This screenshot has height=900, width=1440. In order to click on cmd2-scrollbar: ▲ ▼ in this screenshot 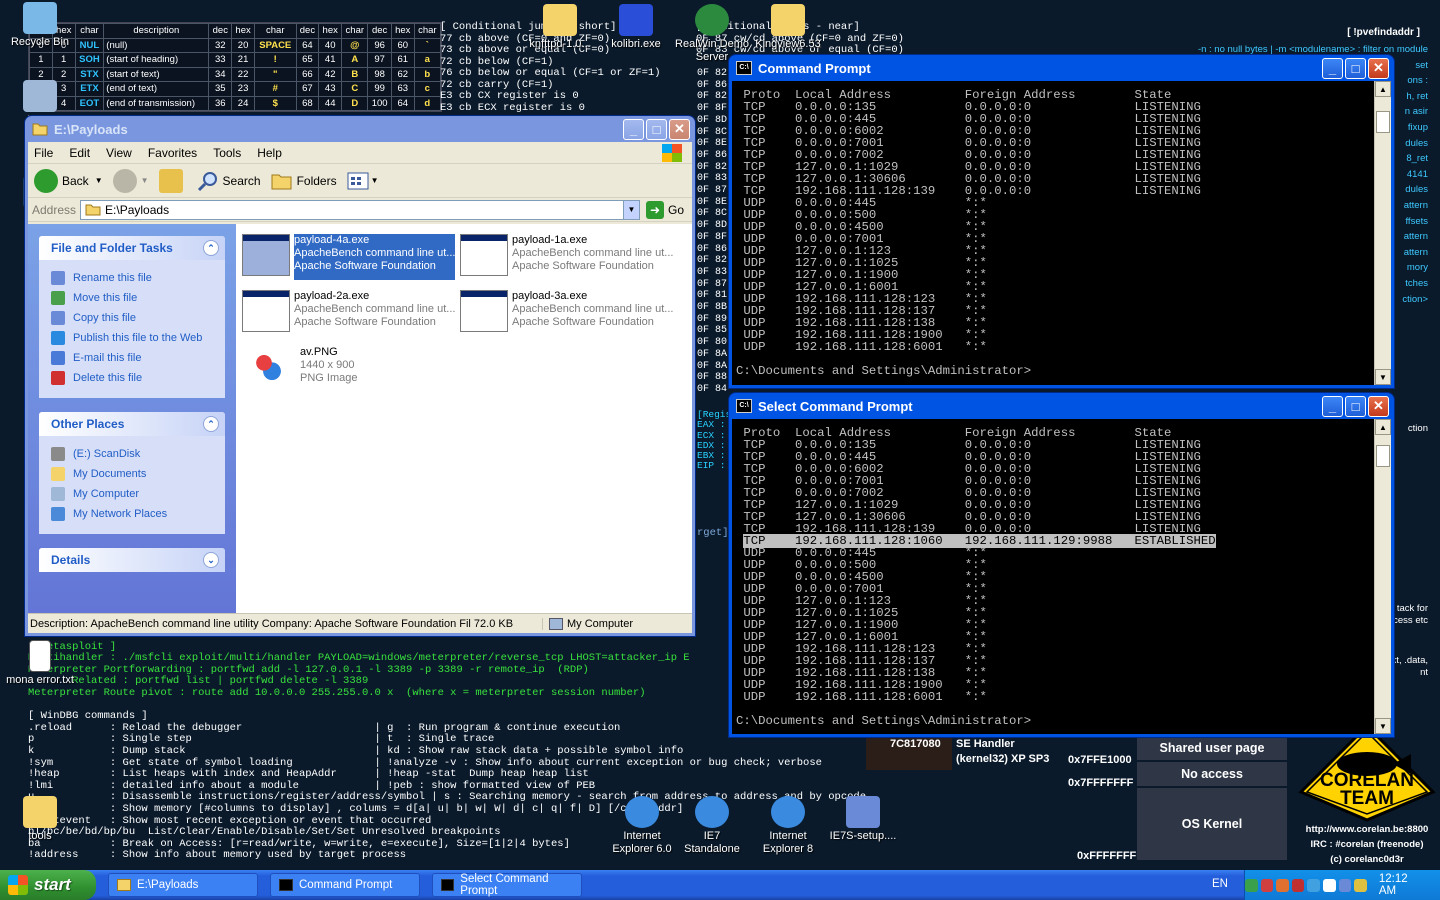, I will do `click(1382, 576)`.